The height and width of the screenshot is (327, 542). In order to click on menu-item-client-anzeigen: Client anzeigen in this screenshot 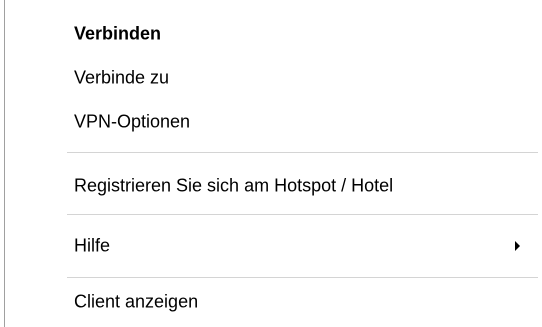, I will do `click(264, 302)`.